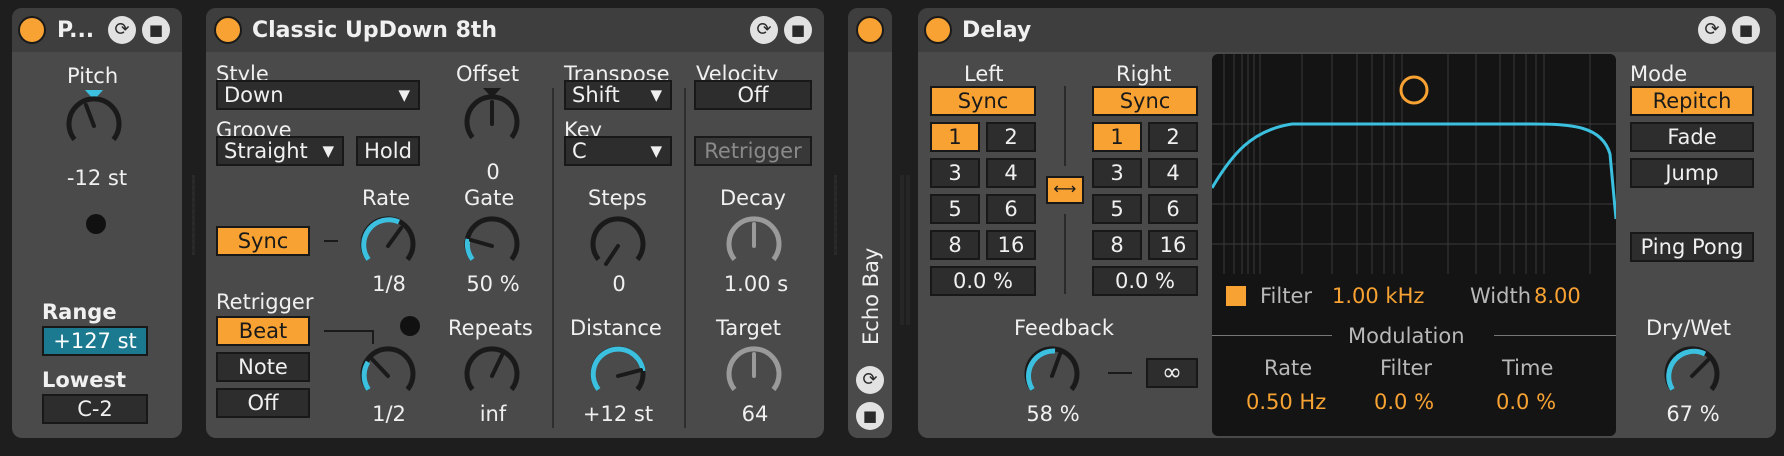 The image size is (1784, 456). What do you see at coordinates (1557, 296) in the screenshot?
I see `width-value: 8.00` at bounding box center [1557, 296].